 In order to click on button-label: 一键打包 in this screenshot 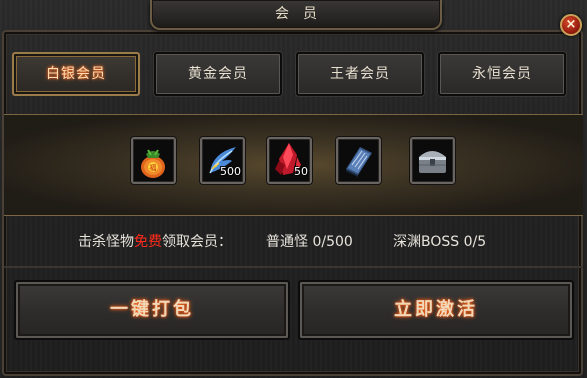, I will do `click(152, 309)`.